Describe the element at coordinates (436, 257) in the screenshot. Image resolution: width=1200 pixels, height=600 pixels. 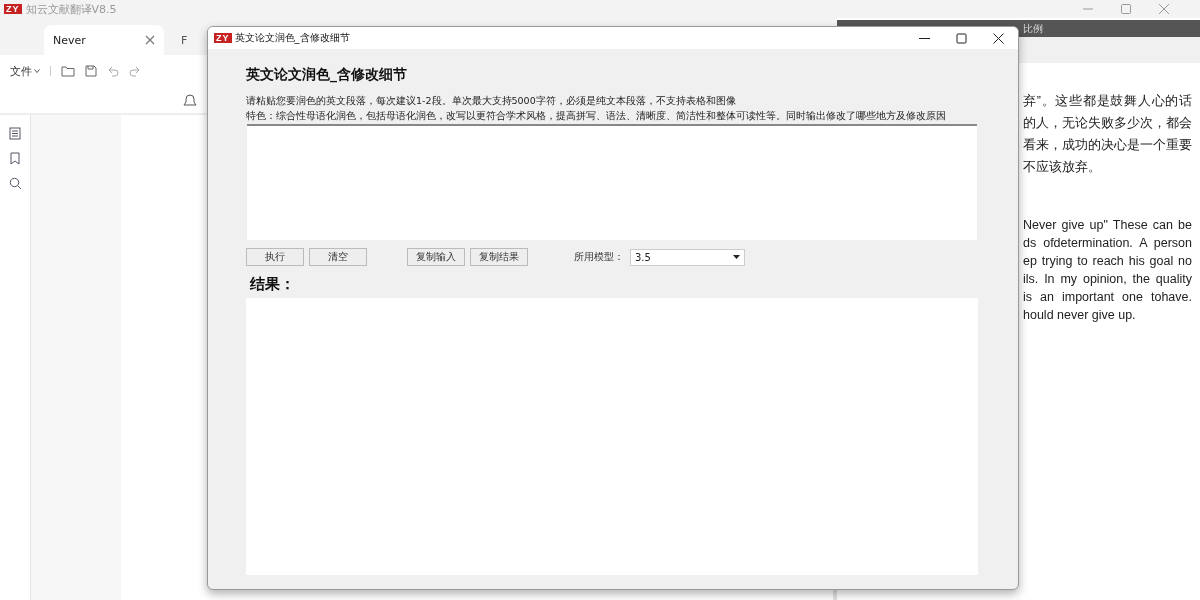
I see `action-button: 复制输入` at that location.